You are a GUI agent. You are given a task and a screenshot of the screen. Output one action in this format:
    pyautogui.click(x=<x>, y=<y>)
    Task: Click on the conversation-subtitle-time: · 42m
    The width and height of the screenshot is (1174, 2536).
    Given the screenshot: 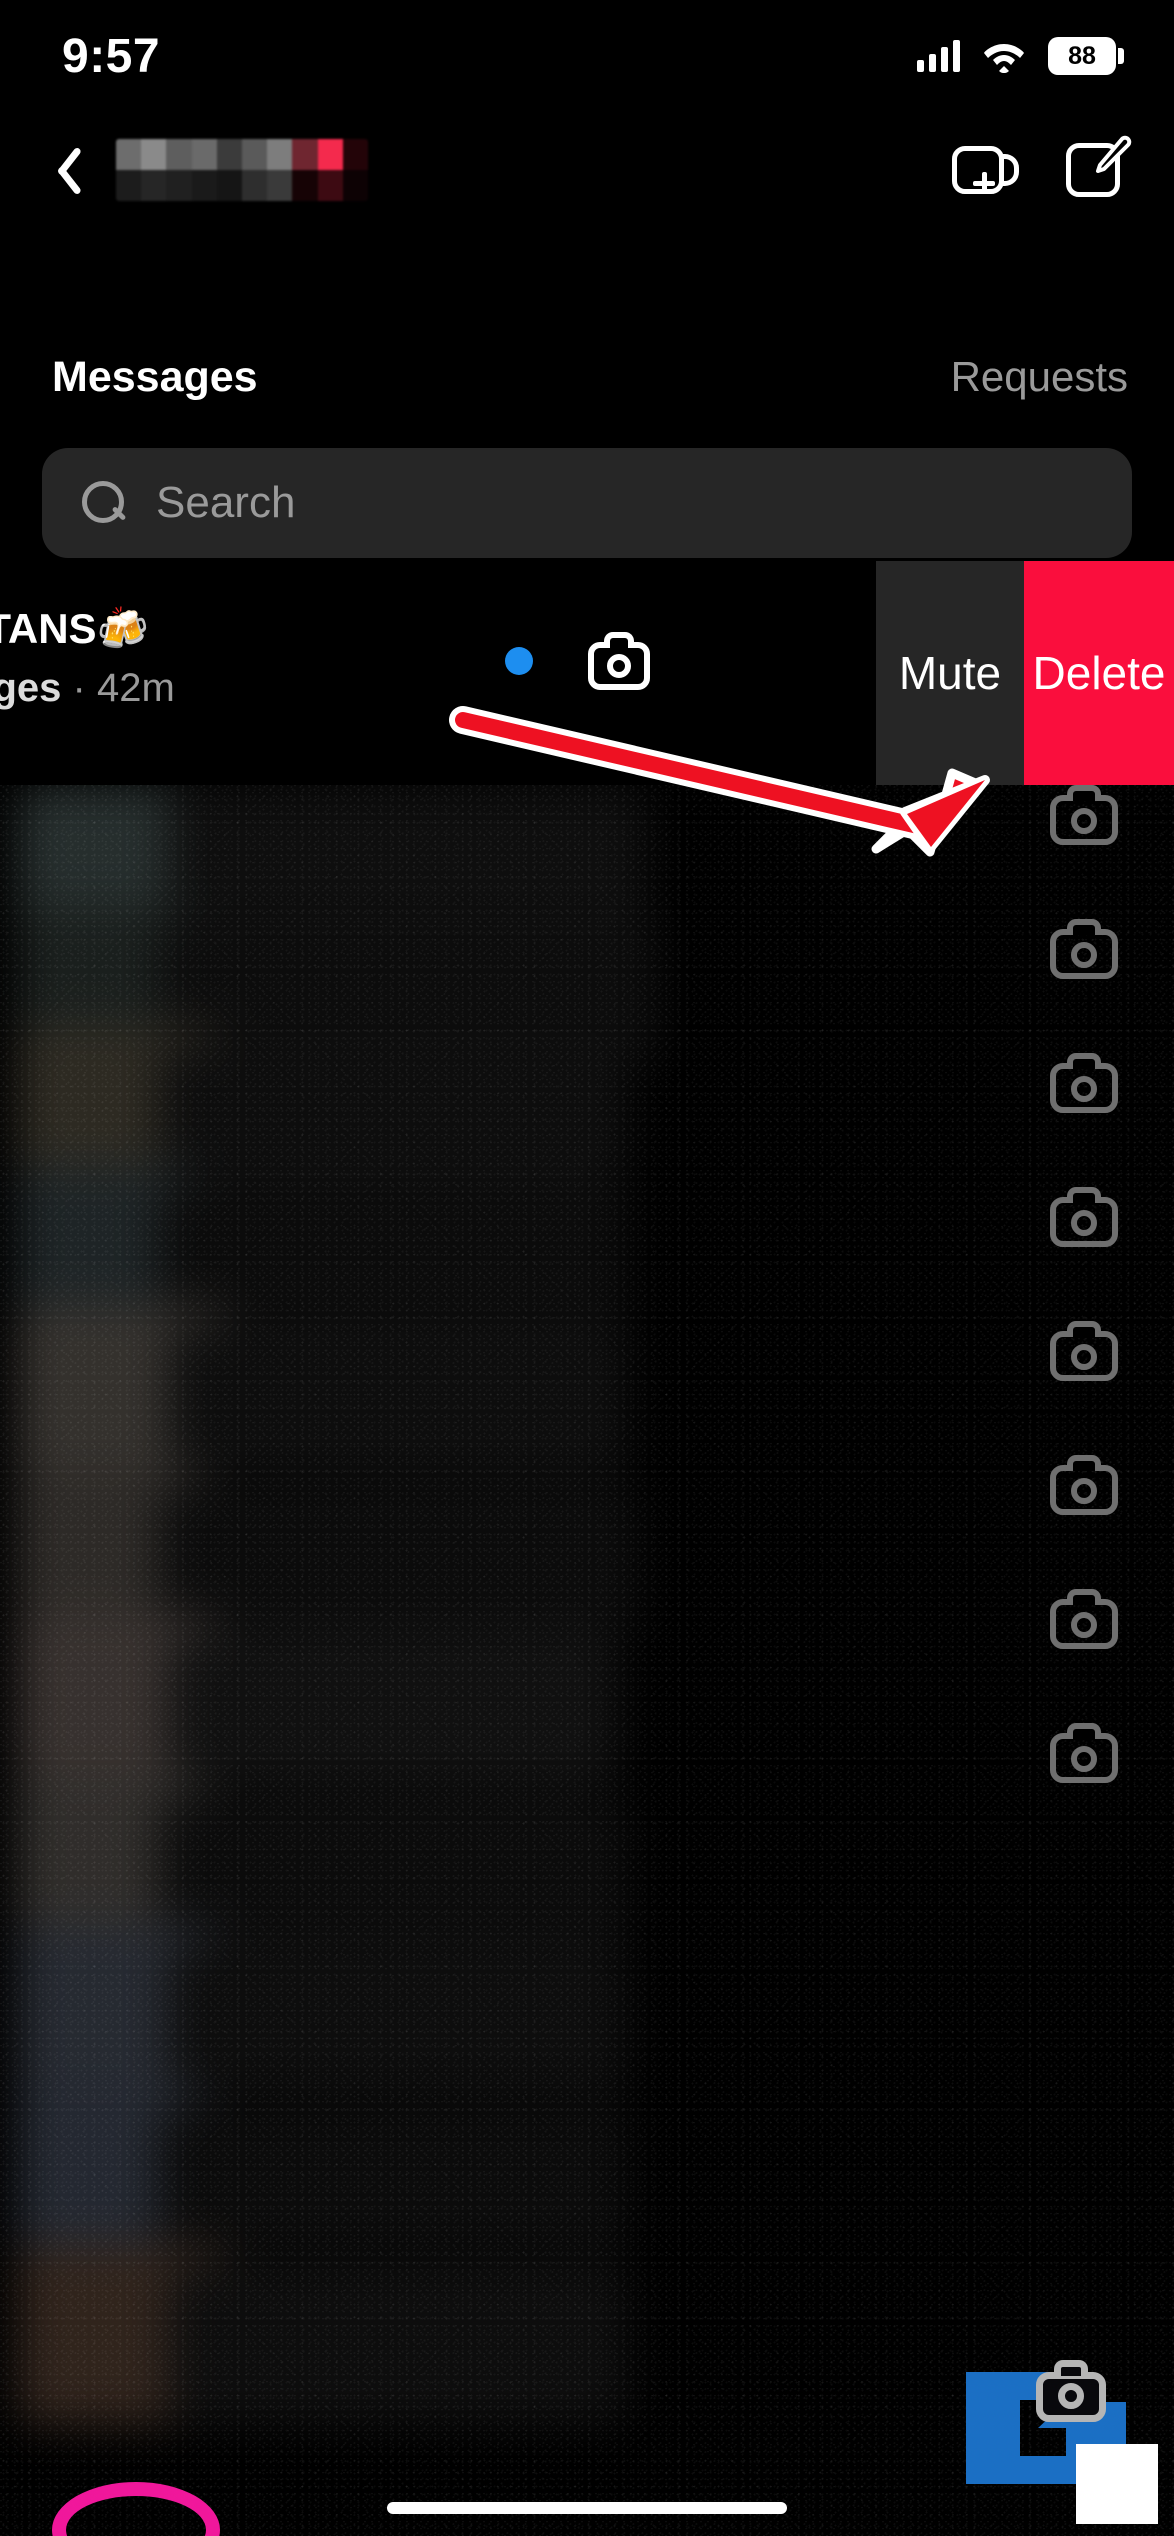 What is the action you would take?
    pyautogui.click(x=118, y=688)
    